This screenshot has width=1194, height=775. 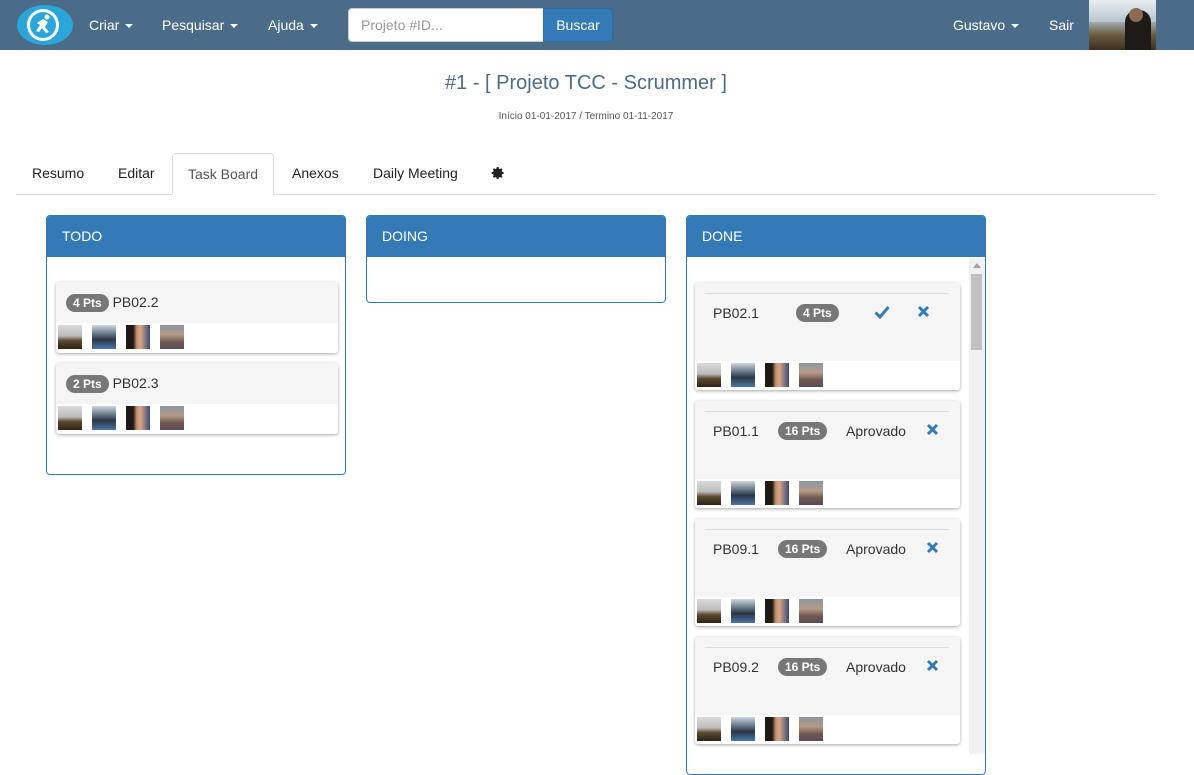 I want to click on search-button: Buscar, so click(x=578, y=25).